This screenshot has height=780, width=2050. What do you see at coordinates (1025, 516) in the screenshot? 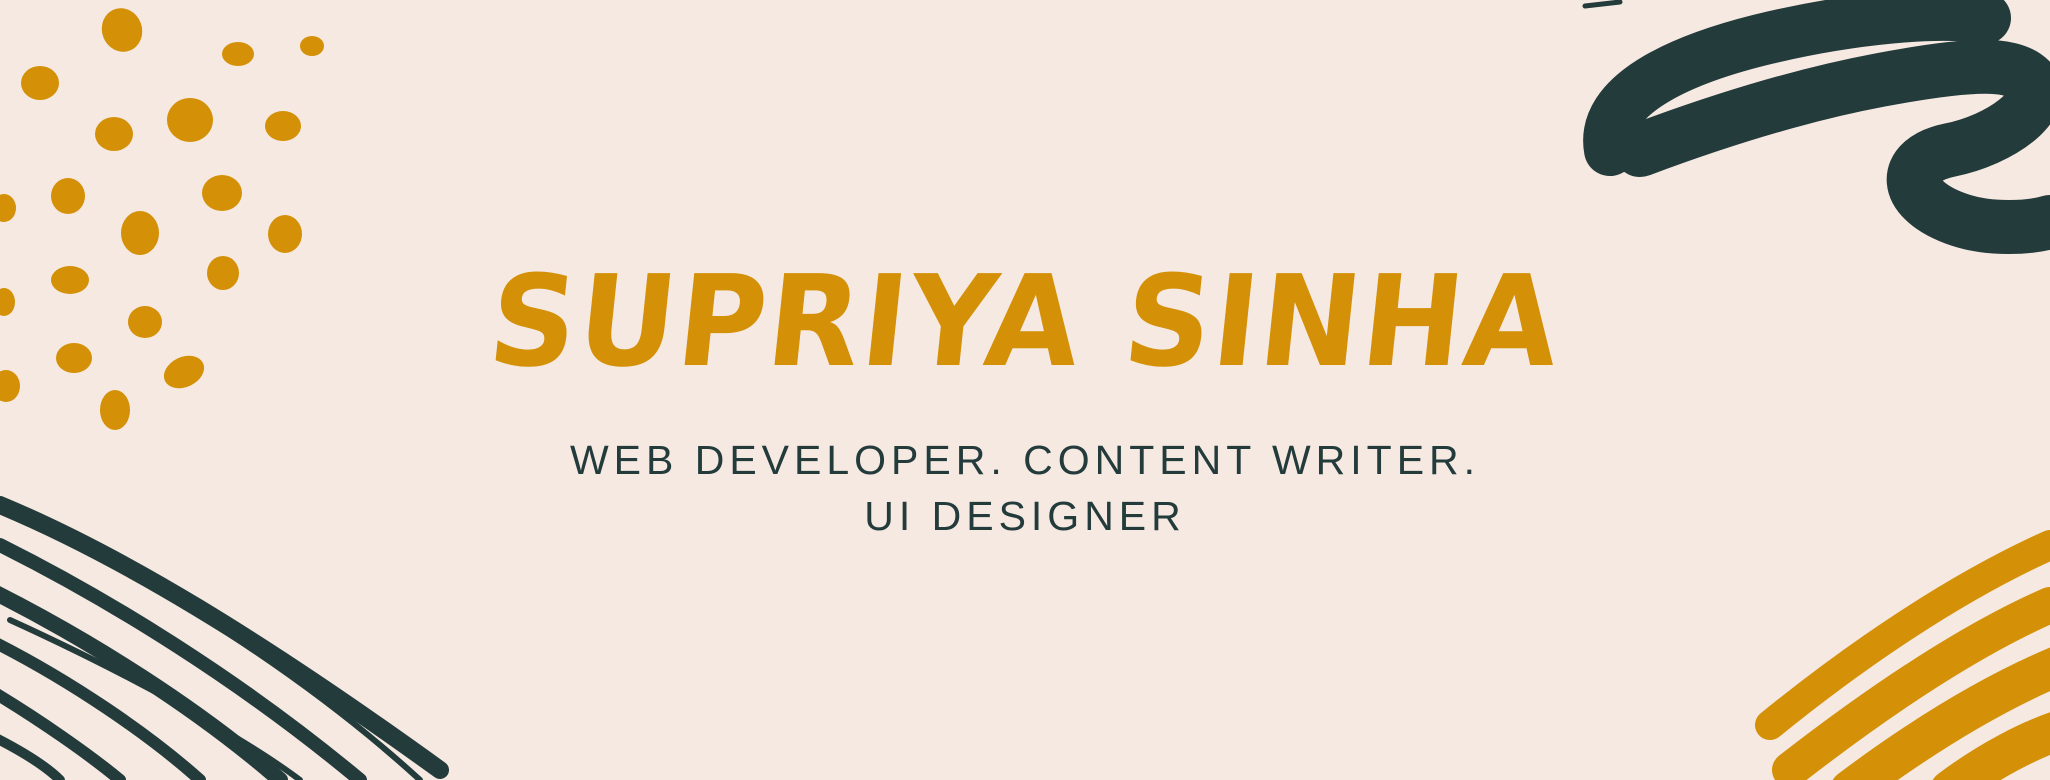
I see `tagline-line-2: UI DESIGNER` at bounding box center [1025, 516].